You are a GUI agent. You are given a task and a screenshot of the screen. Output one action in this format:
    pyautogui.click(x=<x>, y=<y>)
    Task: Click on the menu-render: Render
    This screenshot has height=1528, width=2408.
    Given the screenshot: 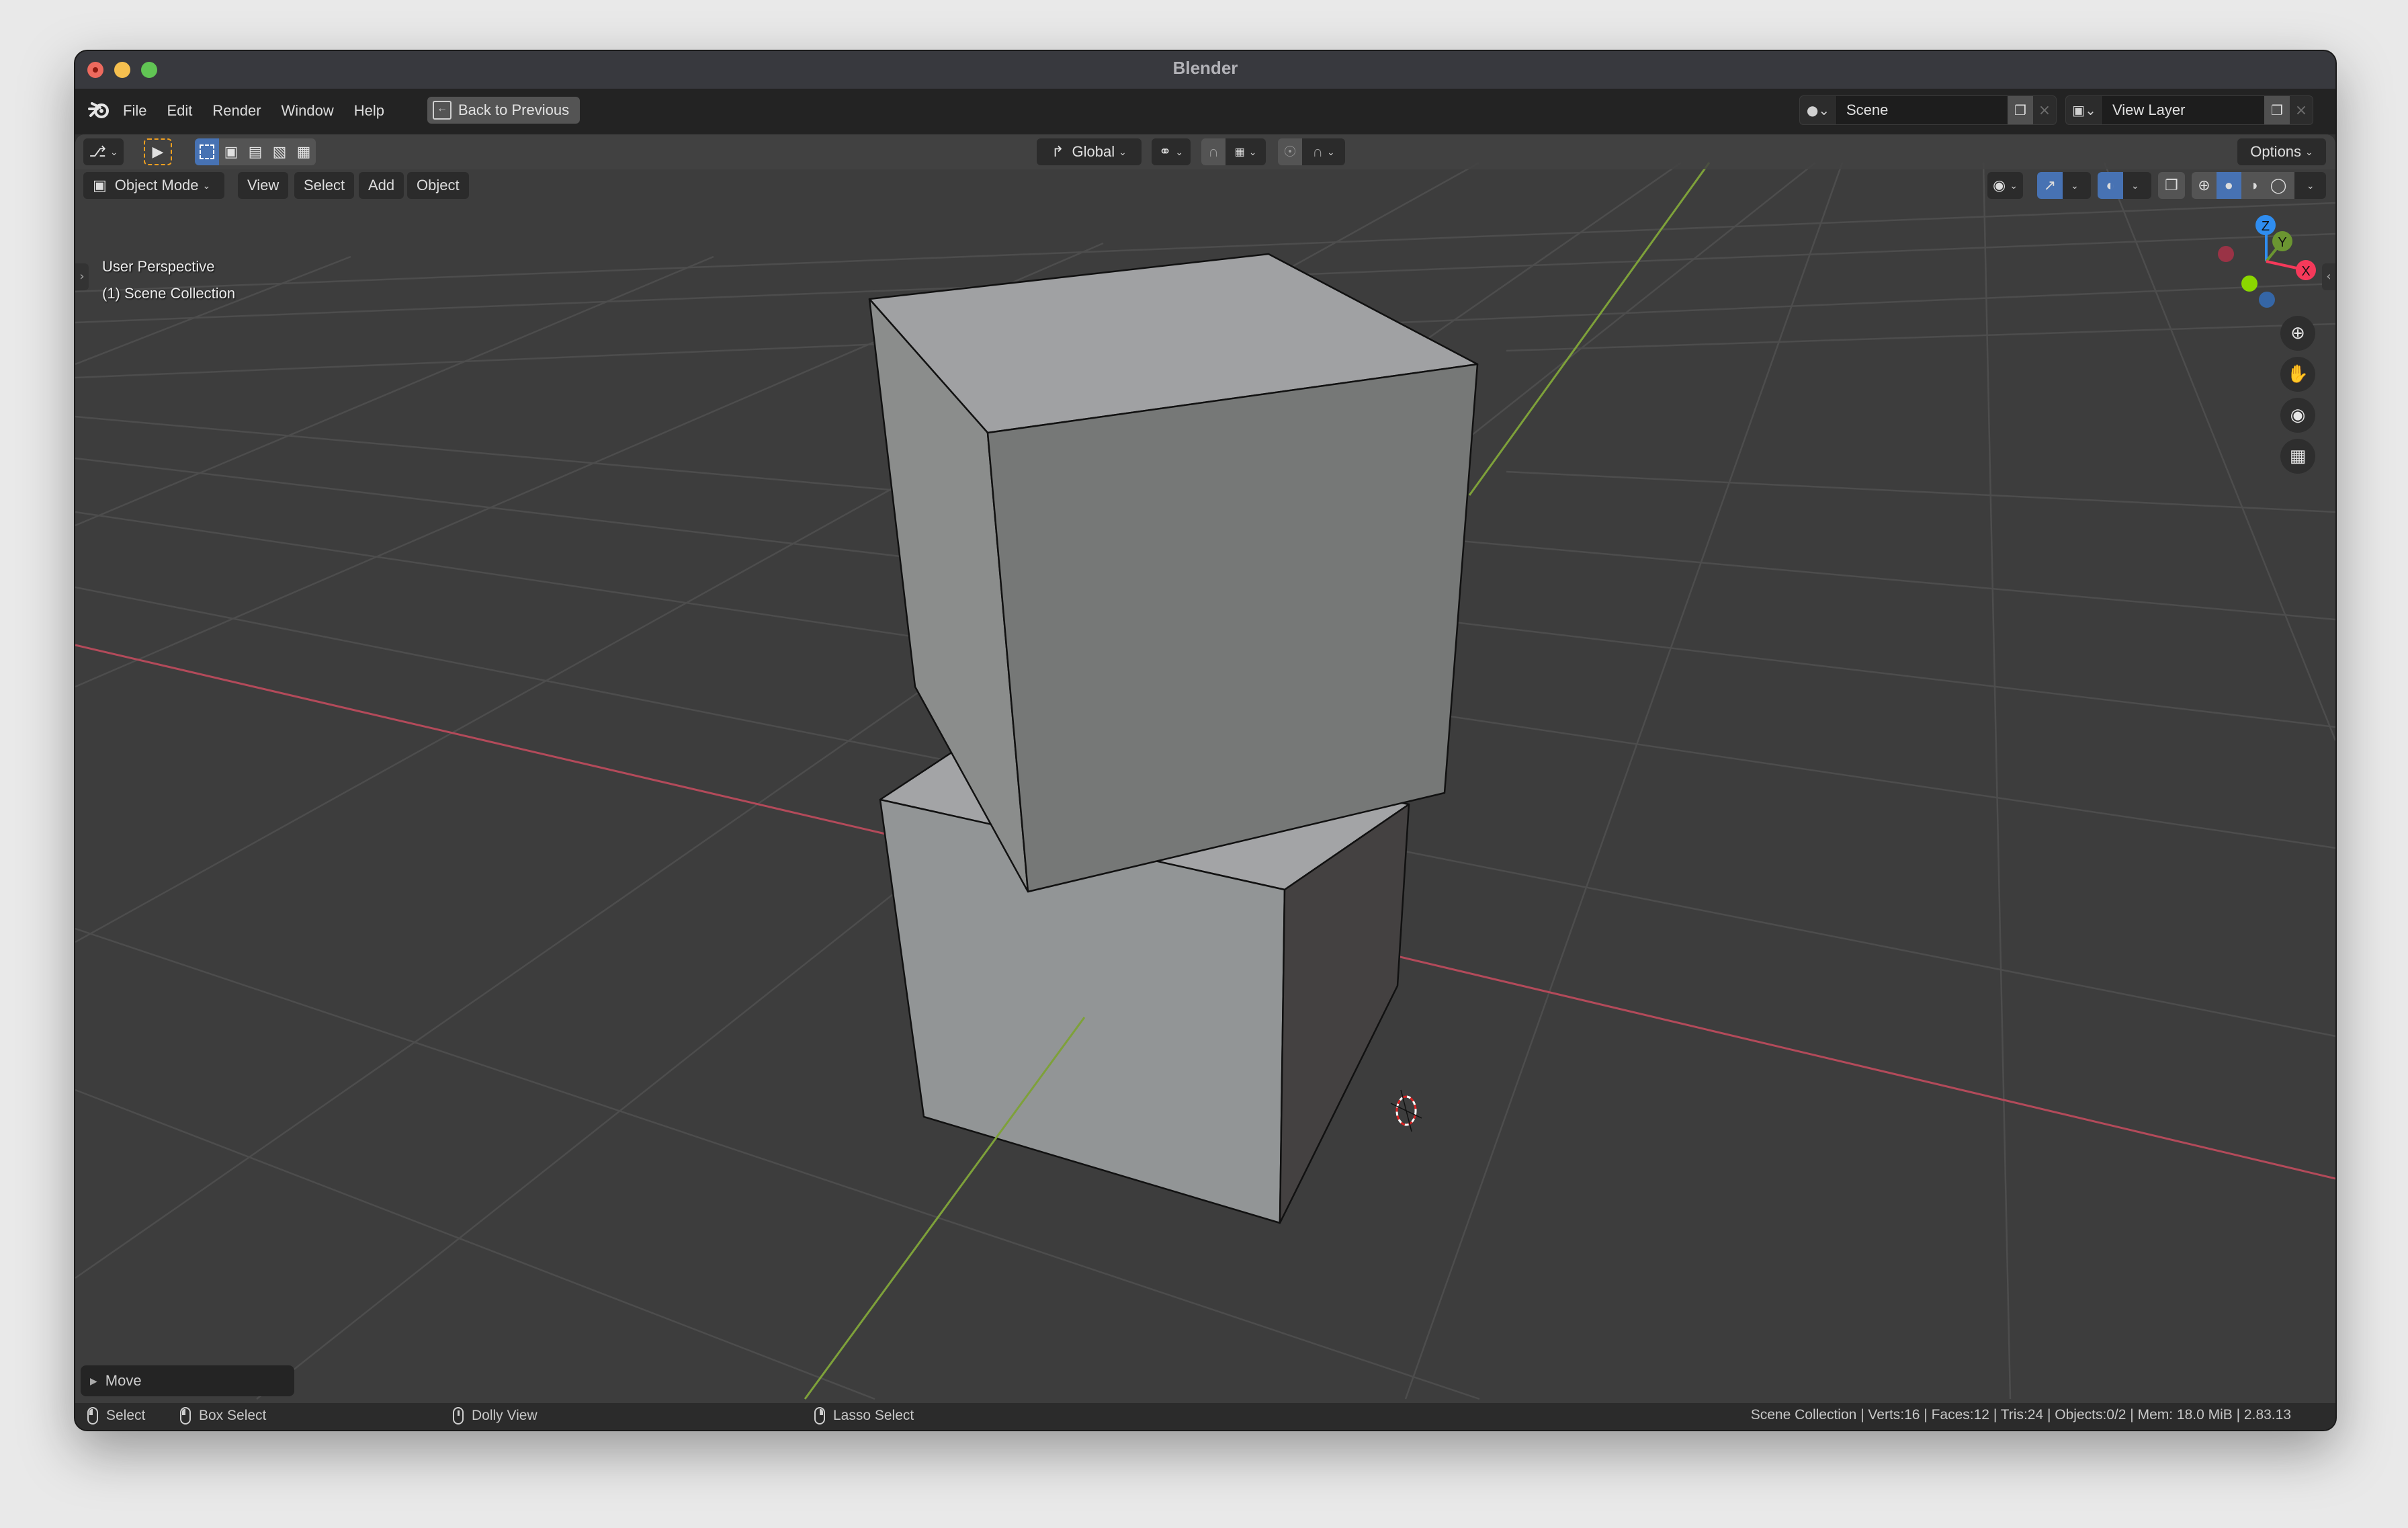 What is the action you would take?
    pyautogui.click(x=236, y=111)
    